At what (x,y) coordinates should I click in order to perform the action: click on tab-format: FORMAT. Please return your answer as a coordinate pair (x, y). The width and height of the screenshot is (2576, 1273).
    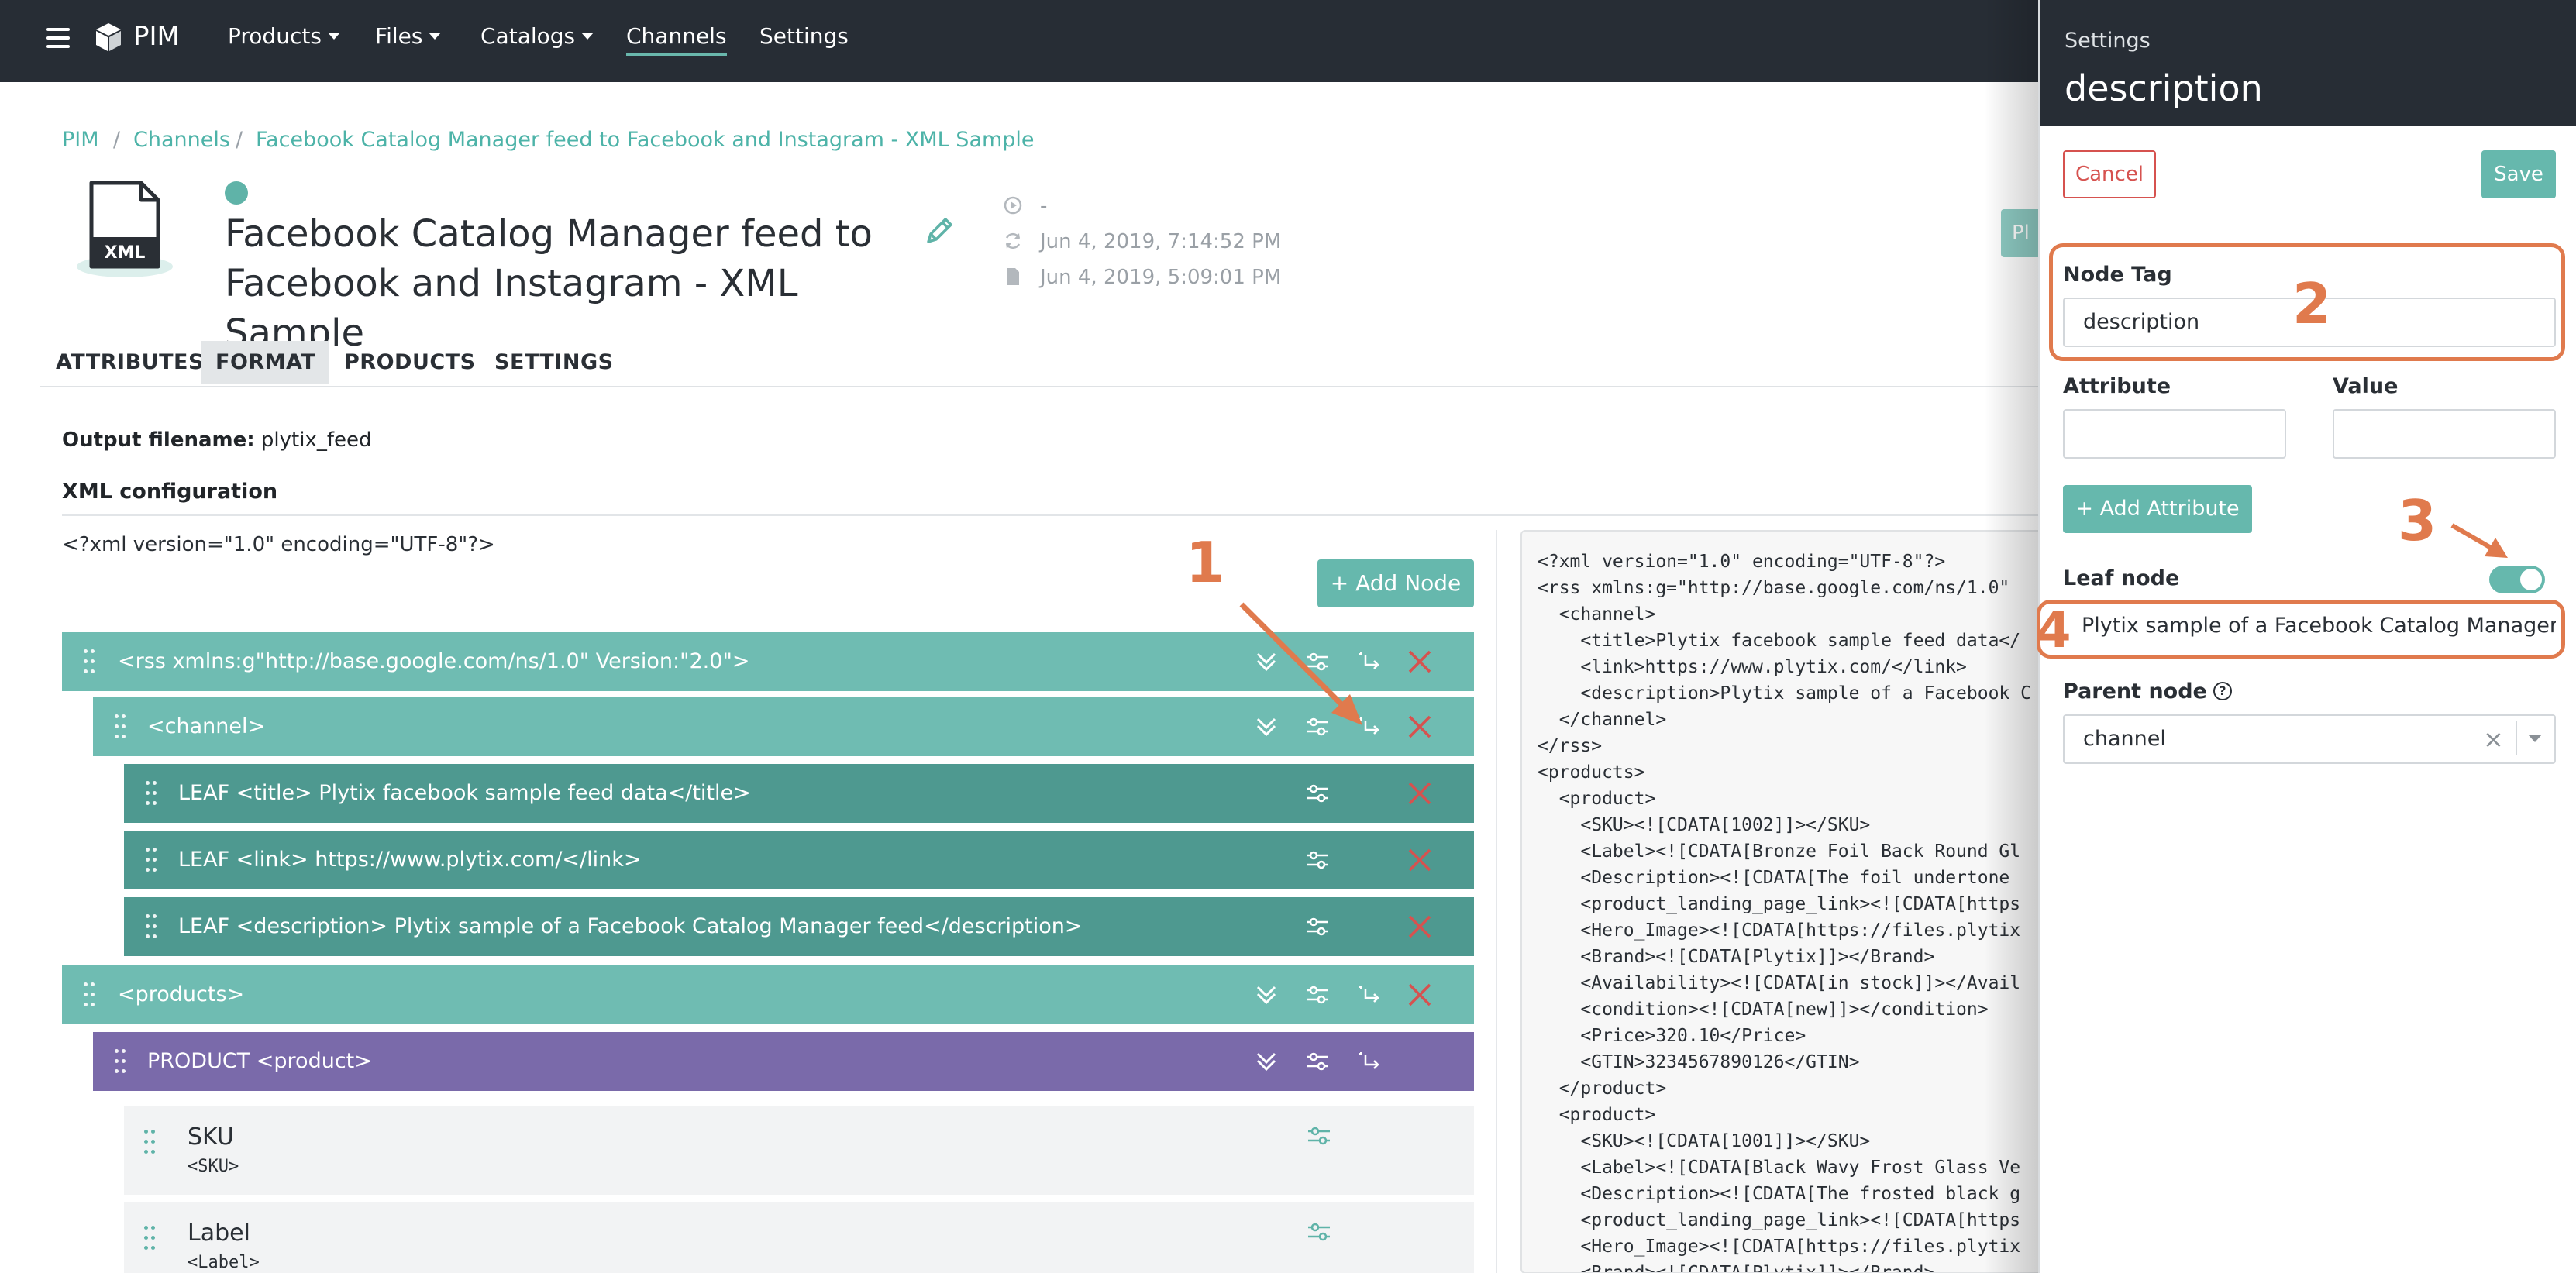
    Looking at the image, I should click on (265, 362).